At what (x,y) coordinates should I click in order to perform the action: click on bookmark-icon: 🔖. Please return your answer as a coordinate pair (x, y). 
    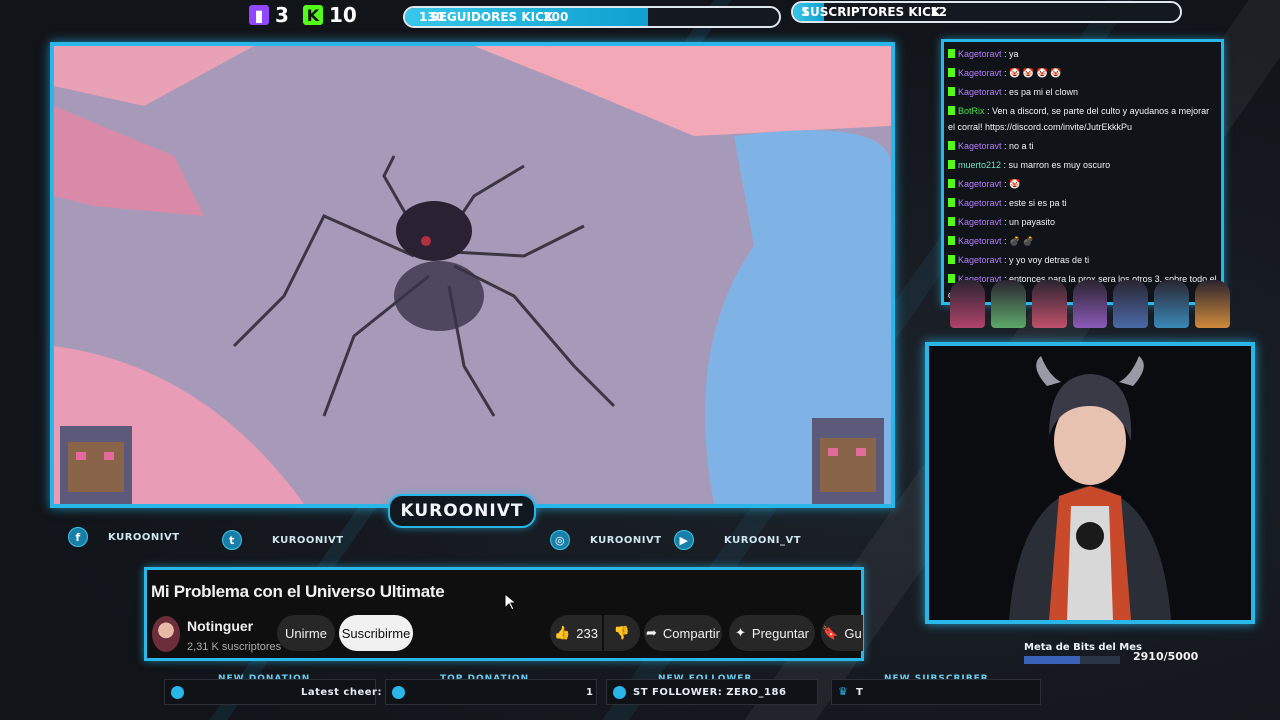
    Looking at the image, I should click on (830, 632).